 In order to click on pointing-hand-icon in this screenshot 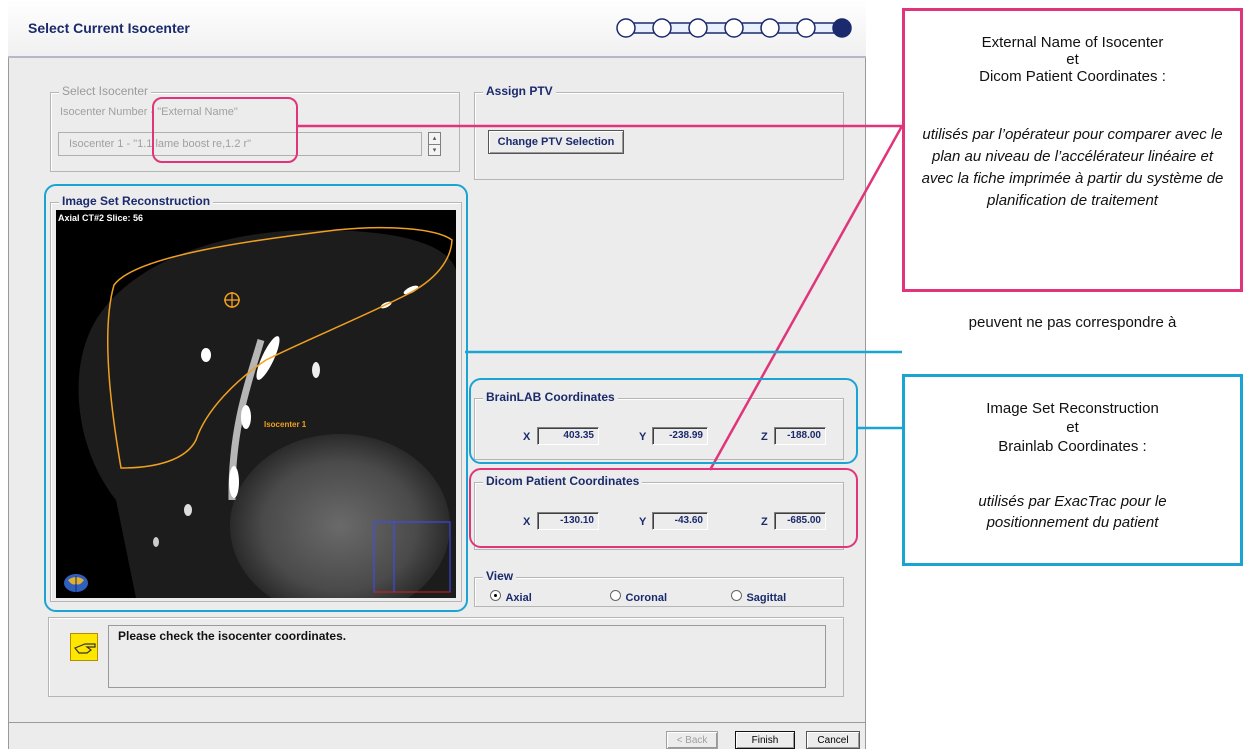, I will do `click(84, 647)`.